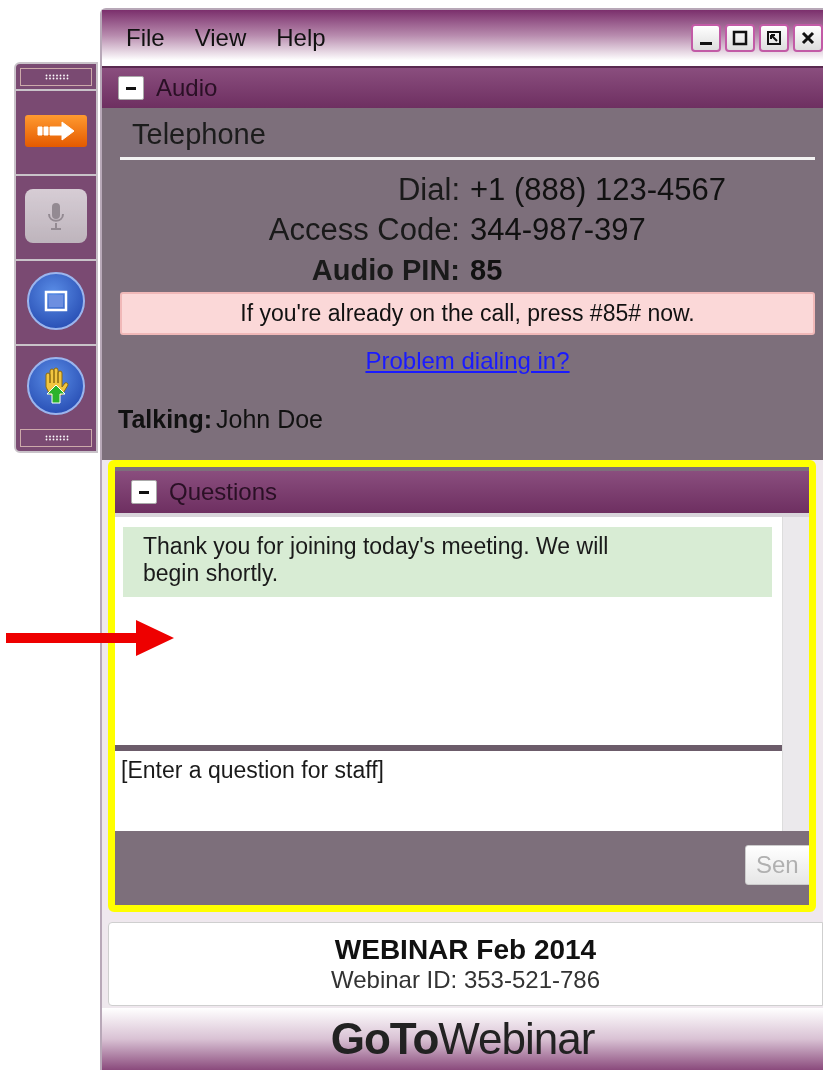  What do you see at coordinates (428, 190) in the screenshot?
I see `detail-label: Dial:` at bounding box center [428, 190].